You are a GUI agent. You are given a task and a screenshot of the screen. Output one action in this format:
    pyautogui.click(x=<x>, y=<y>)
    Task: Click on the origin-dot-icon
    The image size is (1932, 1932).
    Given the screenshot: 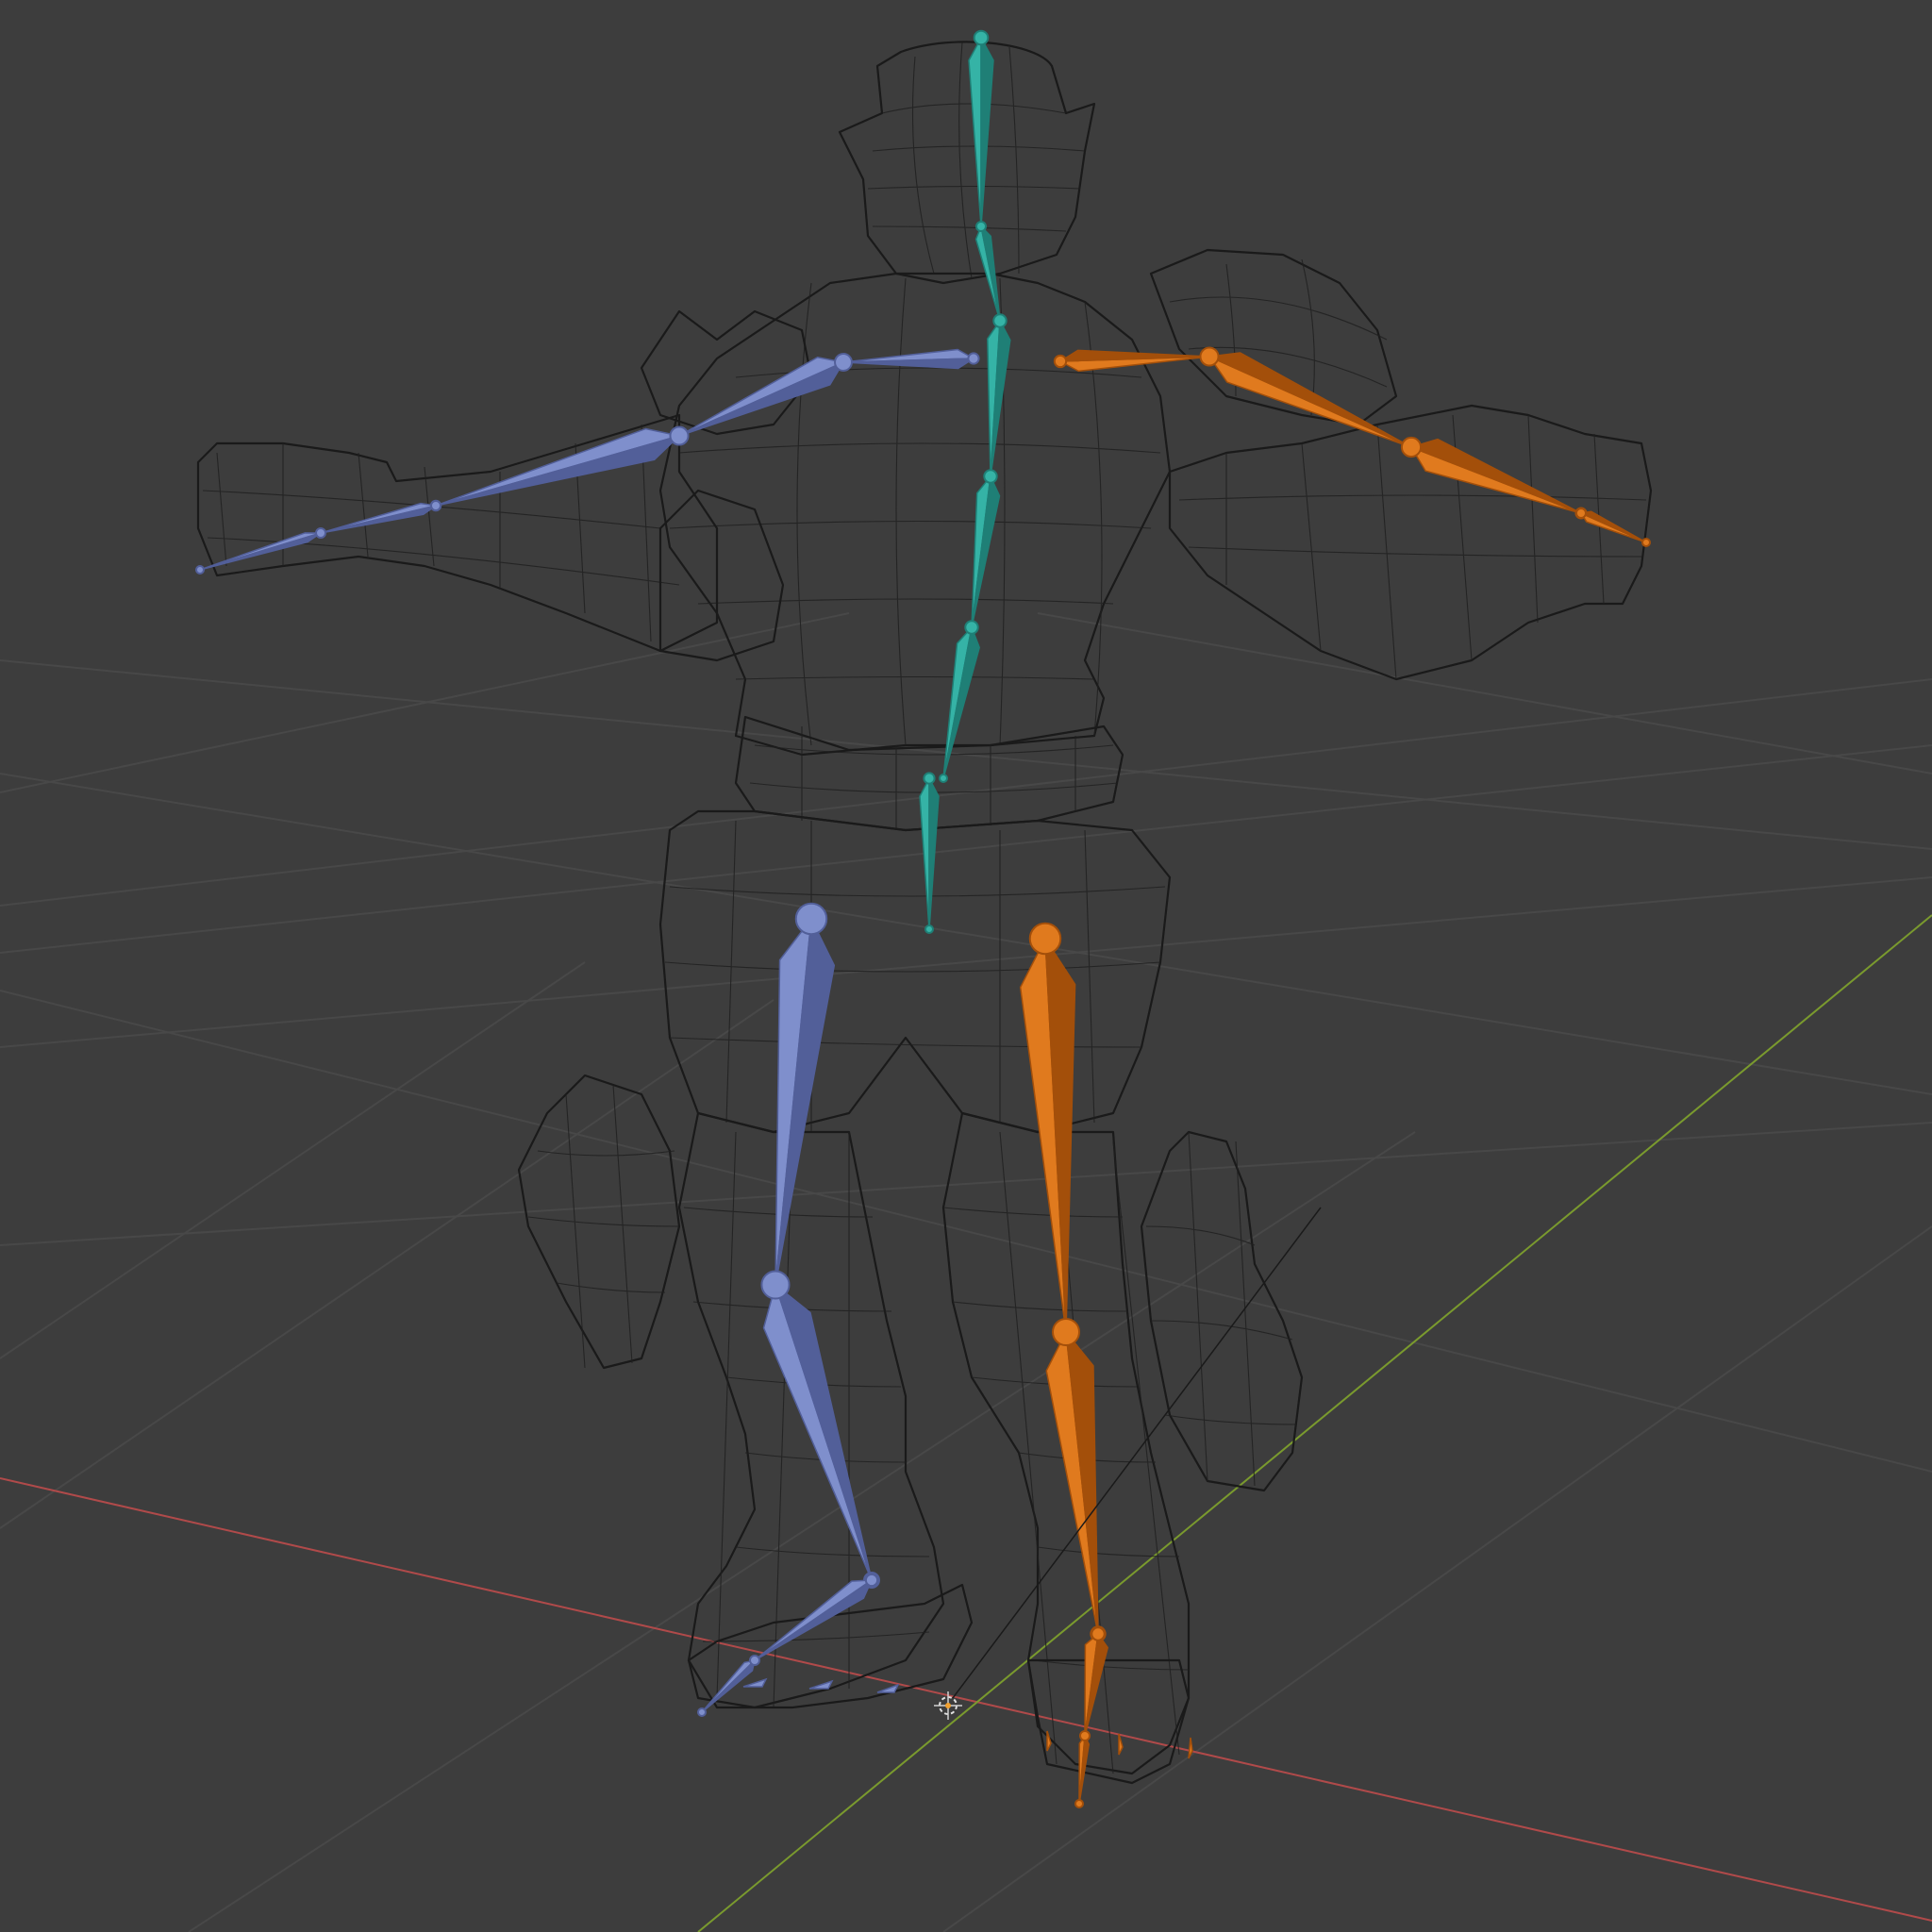 What is the action you would take?
    pyautogui.click(x=948, y=1706)
    